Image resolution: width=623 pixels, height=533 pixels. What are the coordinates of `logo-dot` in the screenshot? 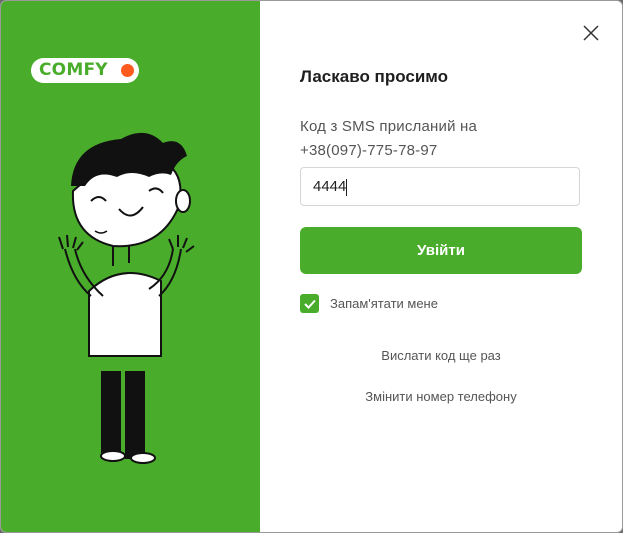 It's located at (127, 70).